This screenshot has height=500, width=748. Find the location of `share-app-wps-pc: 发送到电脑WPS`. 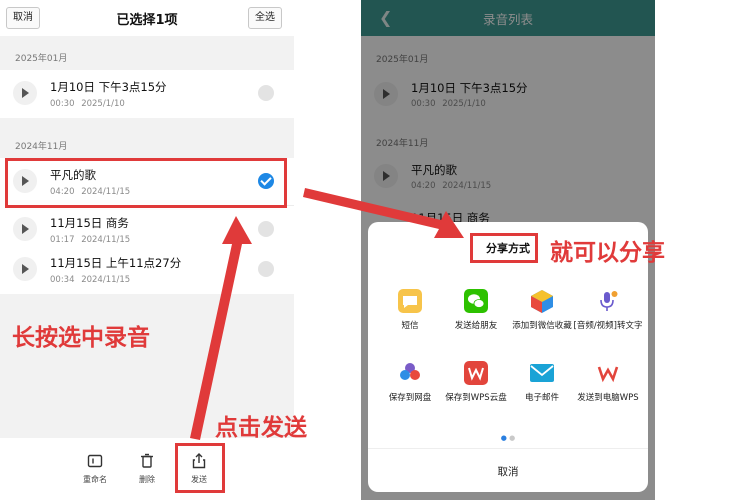

share-app-wps-pc: 发送到电脑WPS is located at coordinates (608, 382).